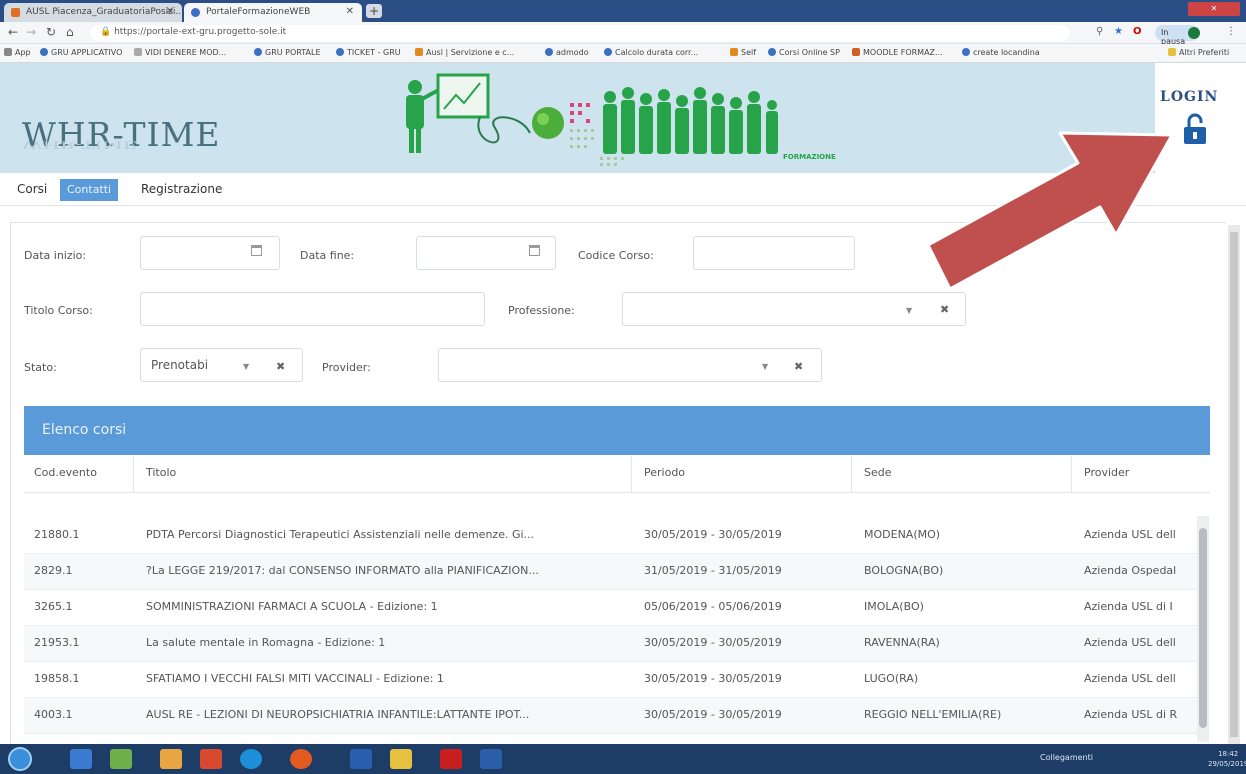  Describe the element at coordinates (809, 52) in the screenshot. I see `bookmark-label: Corsi Online SP` at that location.